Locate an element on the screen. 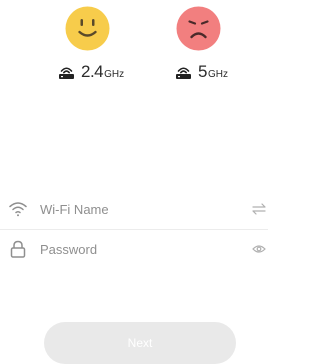 This screenshot has height=364, width=320. password-row is located at coordinates (134, 249).